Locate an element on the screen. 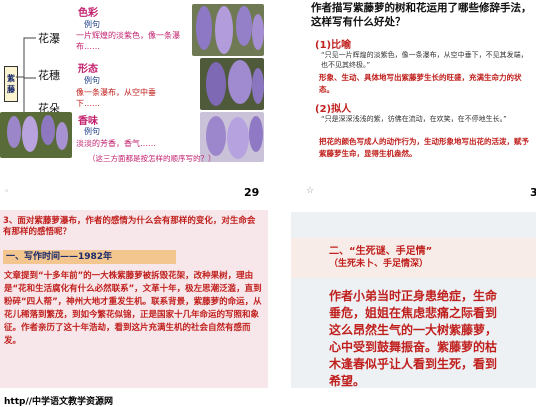 The width and height of the screenshot is (536, 407). aspect-color: 色彩 is located at coordinates (88, 13).